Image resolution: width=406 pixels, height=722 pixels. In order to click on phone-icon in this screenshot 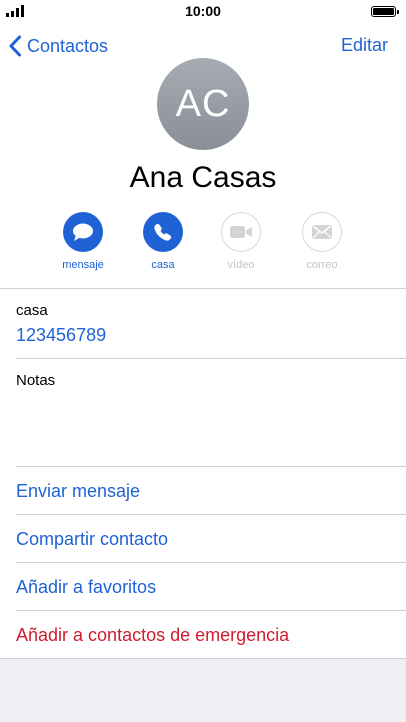, I will do `click(163, 232)`.